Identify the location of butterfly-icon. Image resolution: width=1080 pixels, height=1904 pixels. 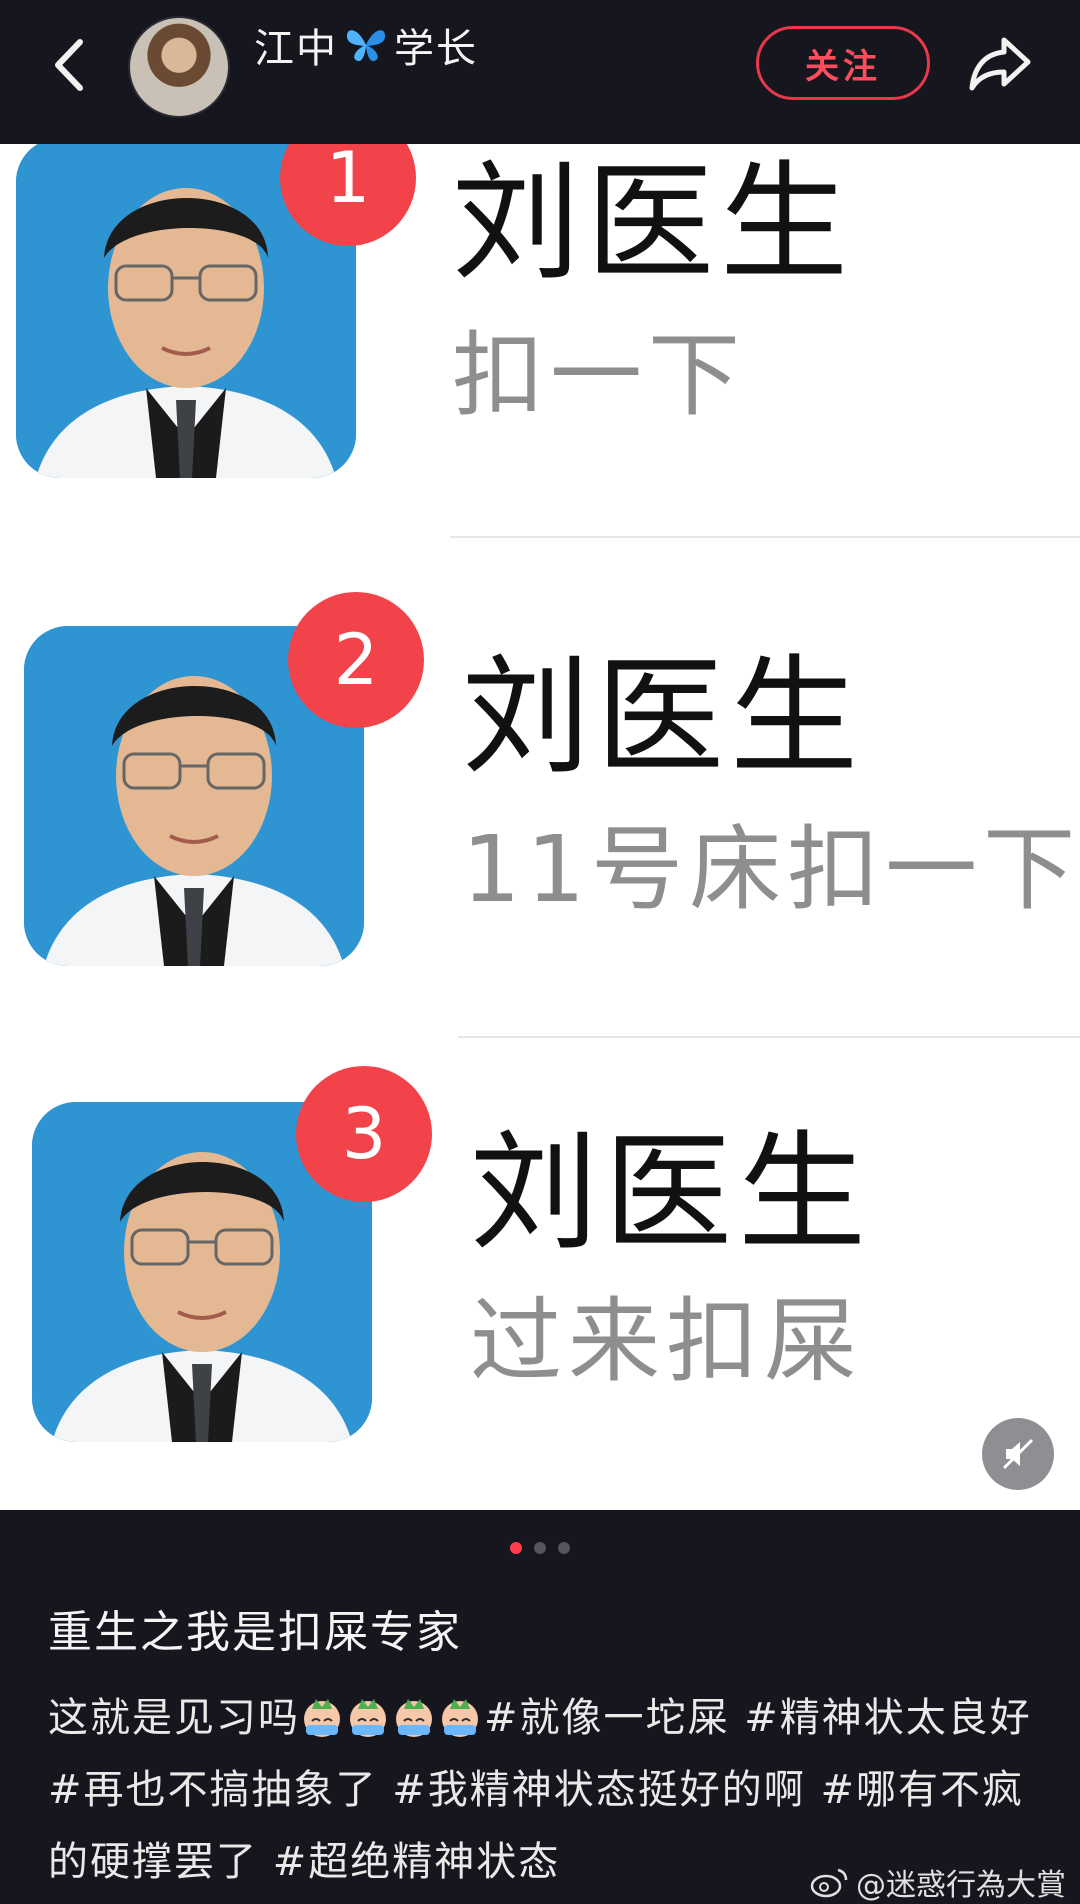
(366, 46).